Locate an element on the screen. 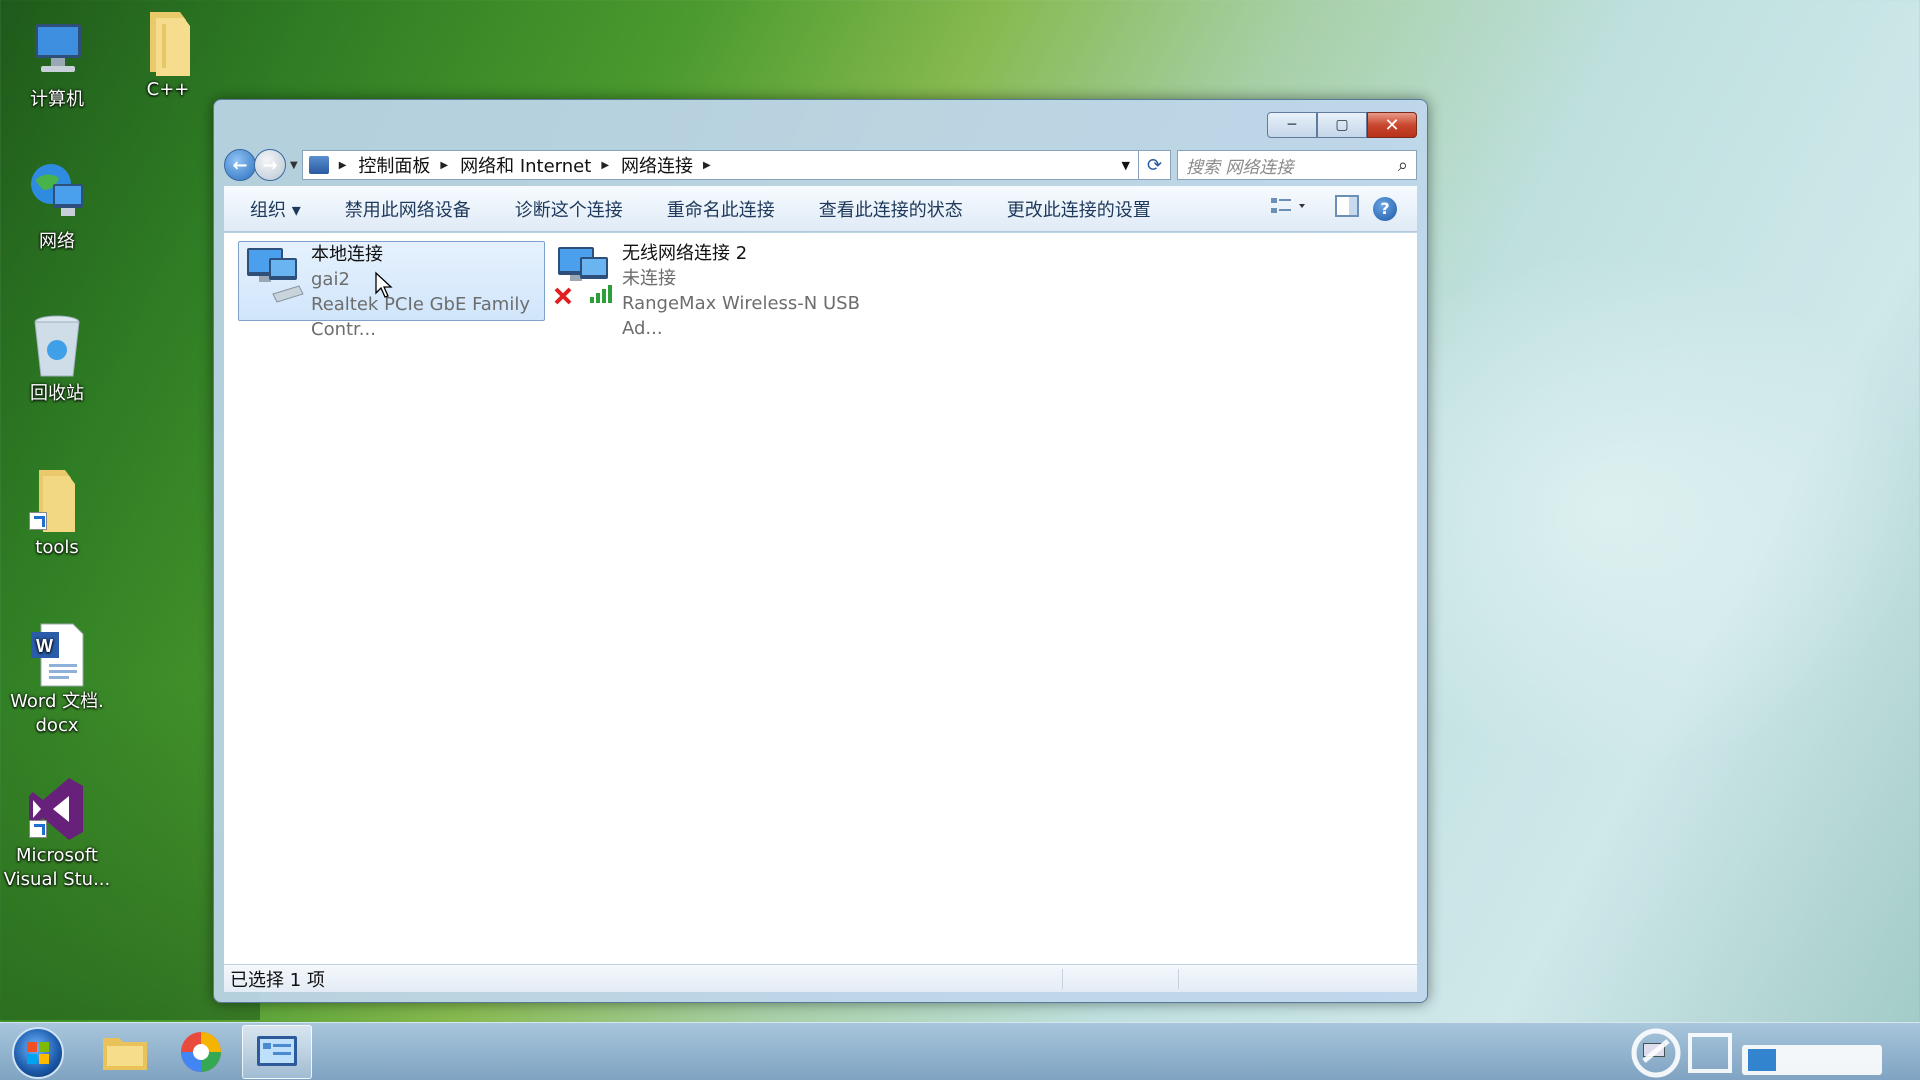 The width and height of the screenshot is (1920, 1080). folder-shortcut-icon is located at coordinates (57, 499).